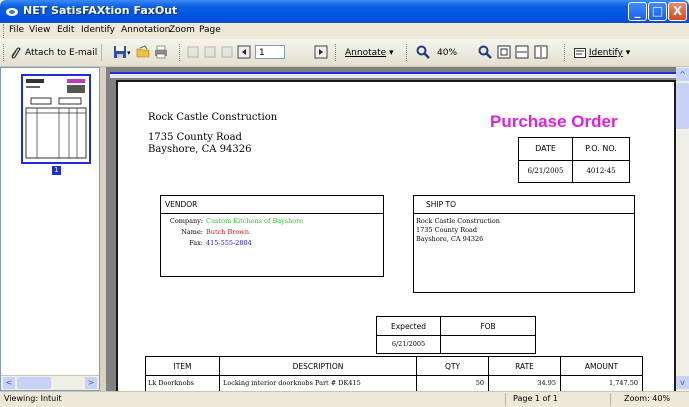  Describe the element at coordinates (161, 52) in the screenshot. I see `print-icon` at that location.